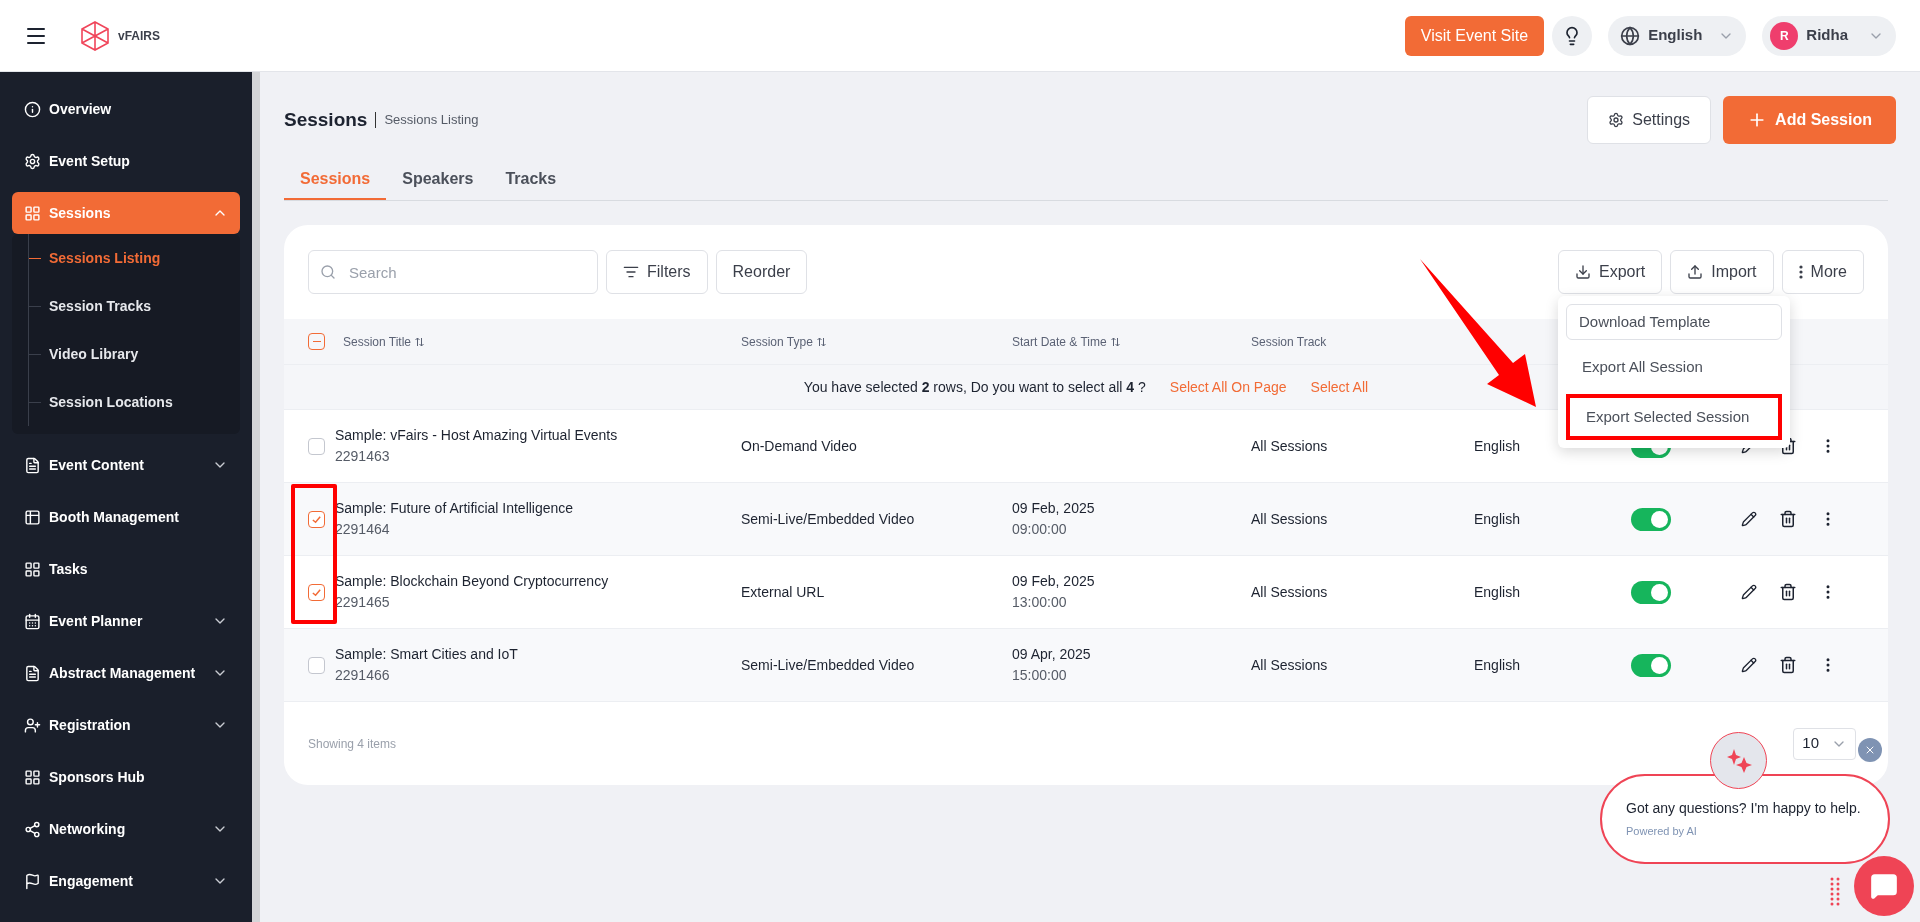  I want to click on user-menu: R Ridha, so click(1829, 35).